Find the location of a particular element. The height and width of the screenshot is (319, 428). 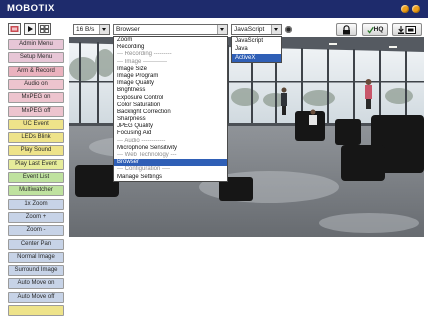

option-brightness: Brightness is located at coordinates (170, 90).